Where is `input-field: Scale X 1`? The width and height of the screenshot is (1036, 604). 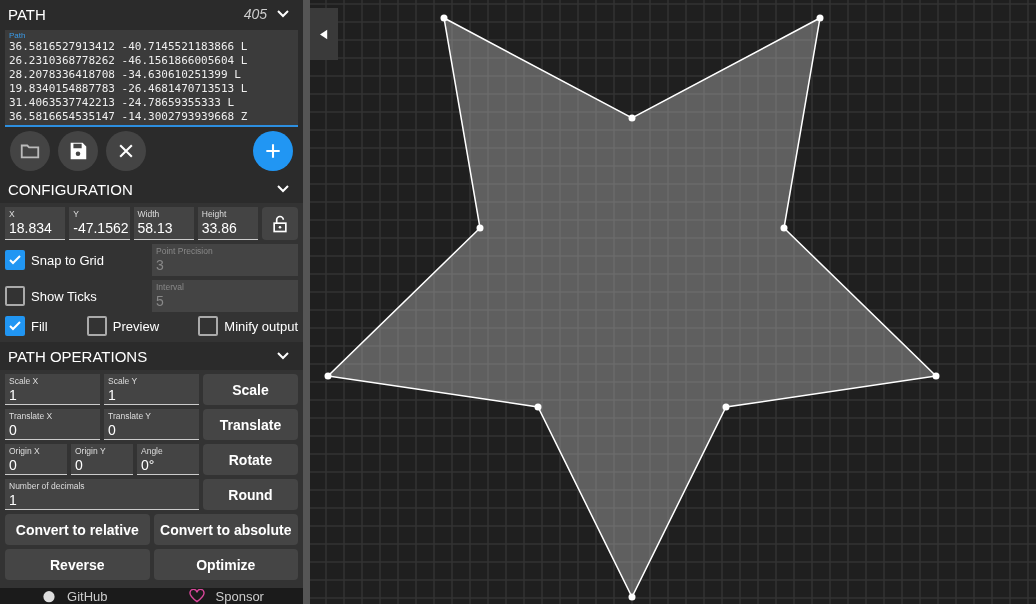 input-field: Scale X 1 is located at coordinates (52, 389).